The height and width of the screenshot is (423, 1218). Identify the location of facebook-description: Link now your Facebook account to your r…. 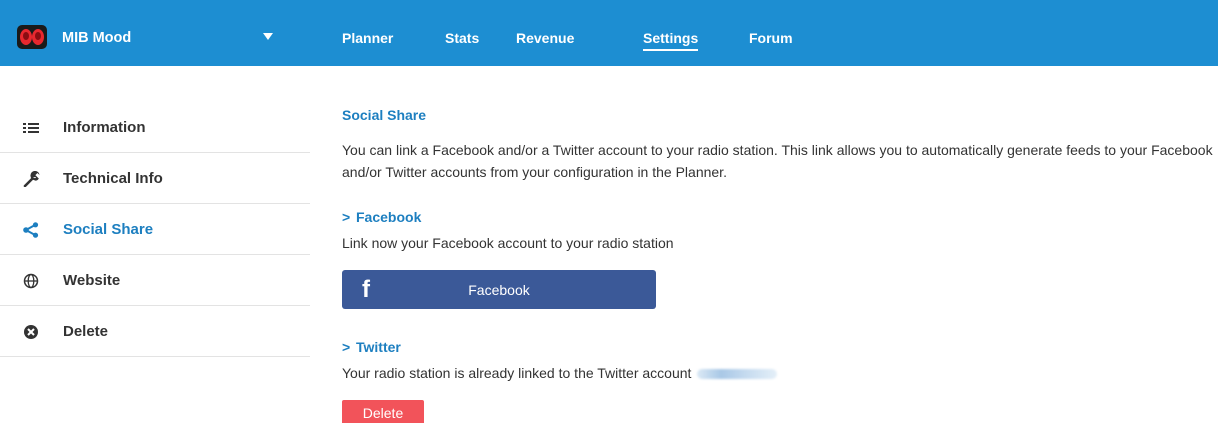
(508, 243).